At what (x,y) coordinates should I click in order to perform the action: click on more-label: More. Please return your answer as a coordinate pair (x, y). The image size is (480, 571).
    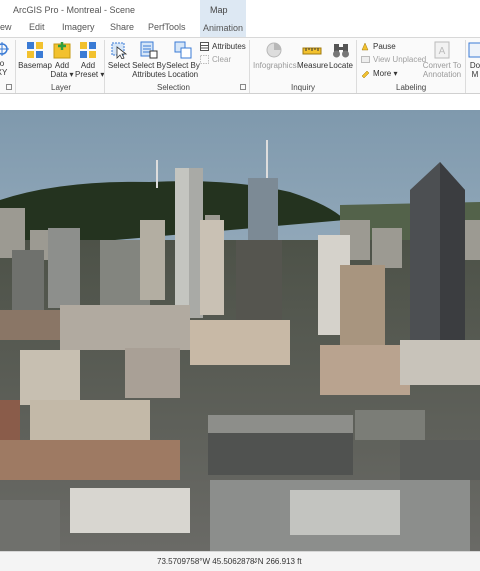
    Looking at the image, I should click on (382, 73).